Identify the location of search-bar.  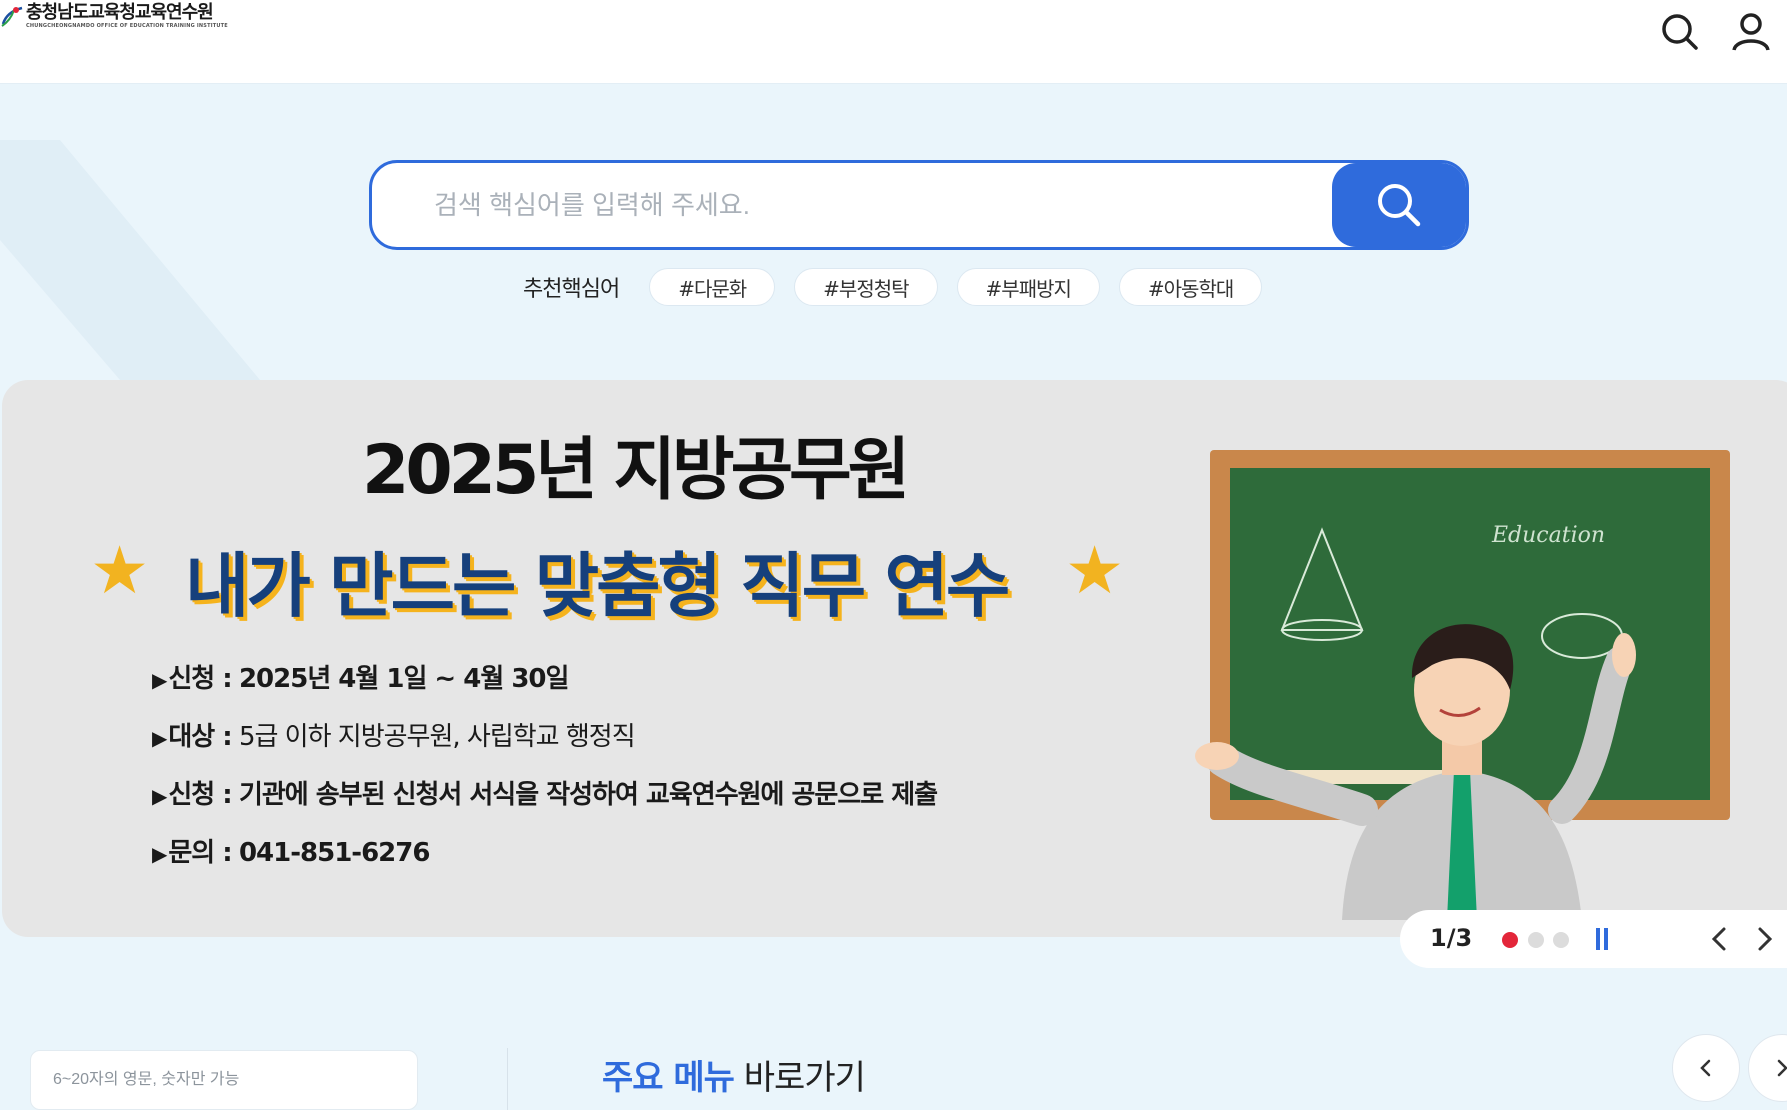
(919, 205).